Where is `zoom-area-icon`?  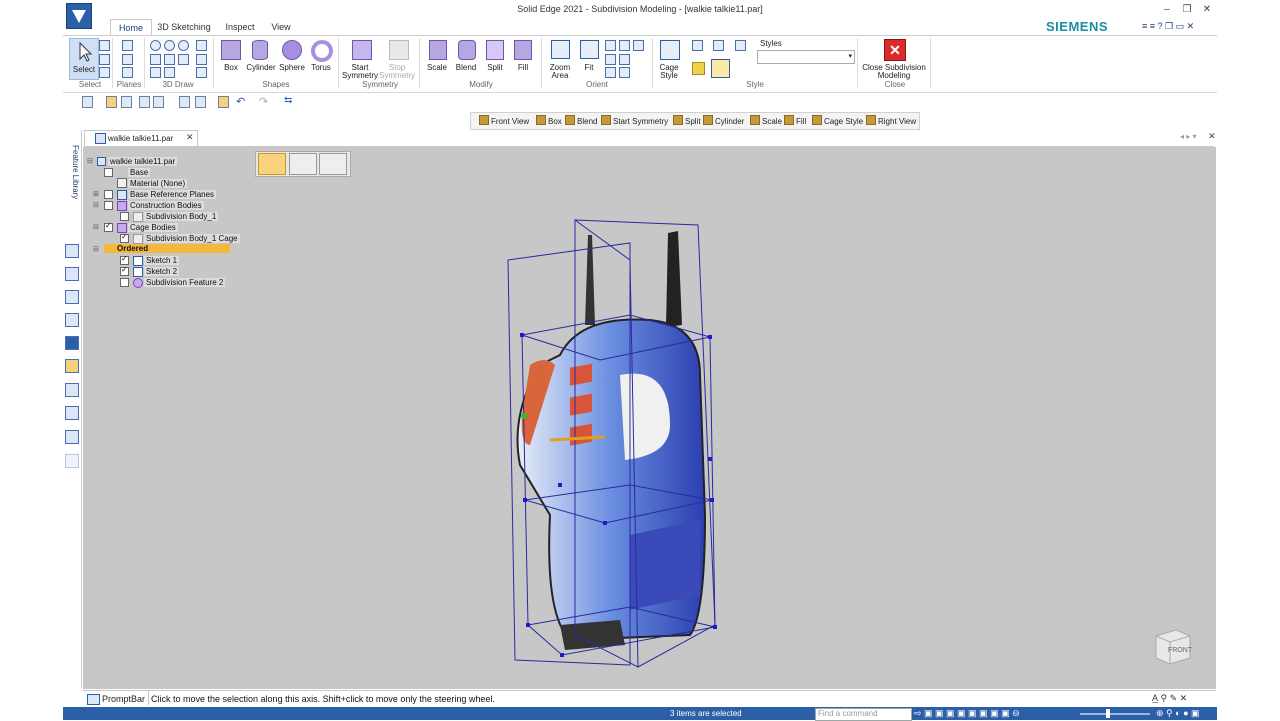 zoom-area-icon is located at coordinates (560, 49).